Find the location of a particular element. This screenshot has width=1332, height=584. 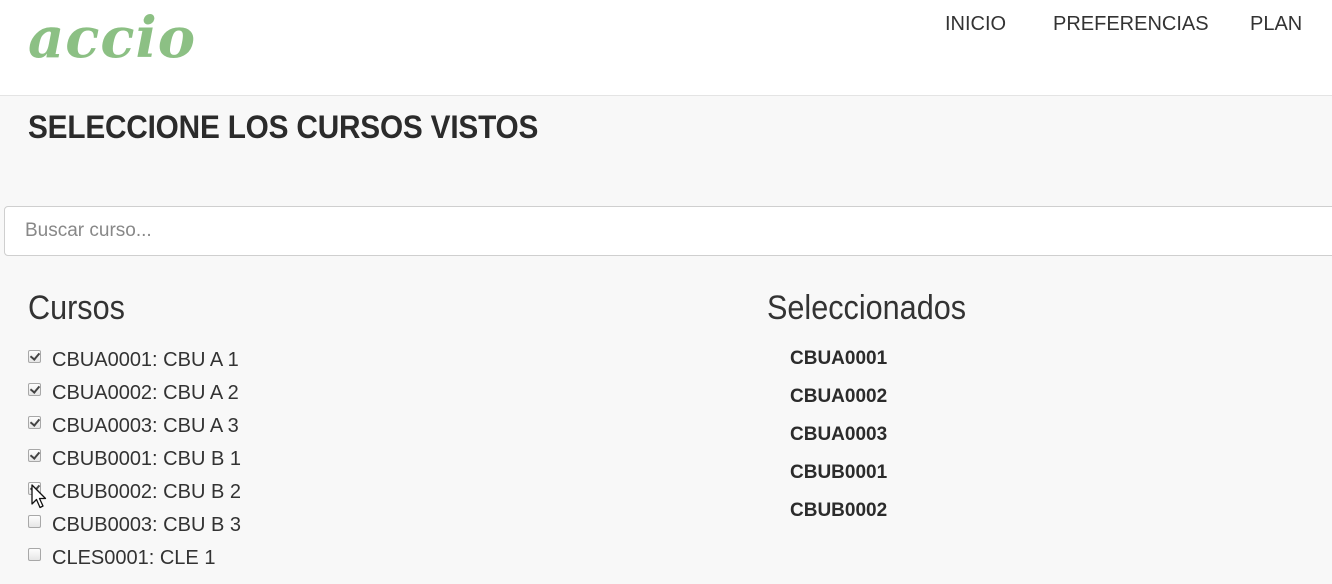

nav-link-plan: PLAN is located at coordinates (1276, 24).